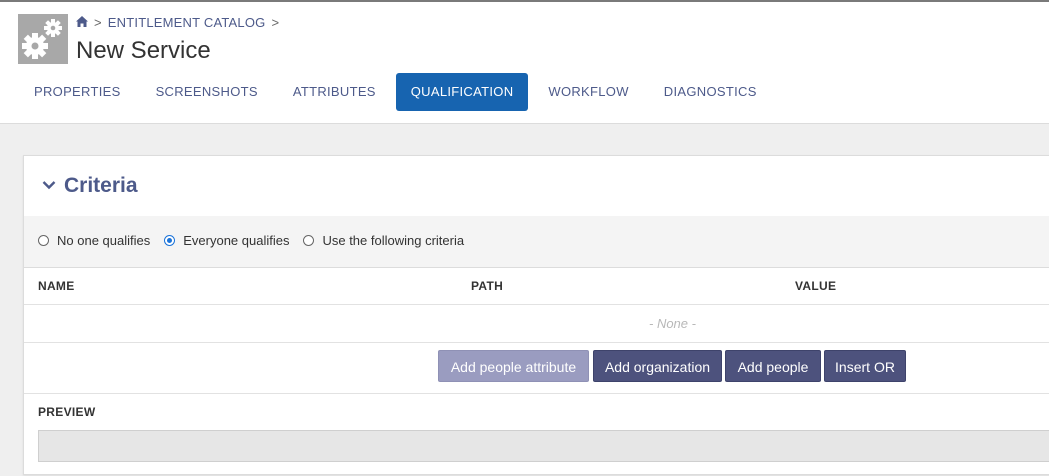 This screenshot has height=476, width=1049. What do you see at coordinates (56, 286) in the screenshot?
I see `column-name: NAME` at bounding box center [56, 286].